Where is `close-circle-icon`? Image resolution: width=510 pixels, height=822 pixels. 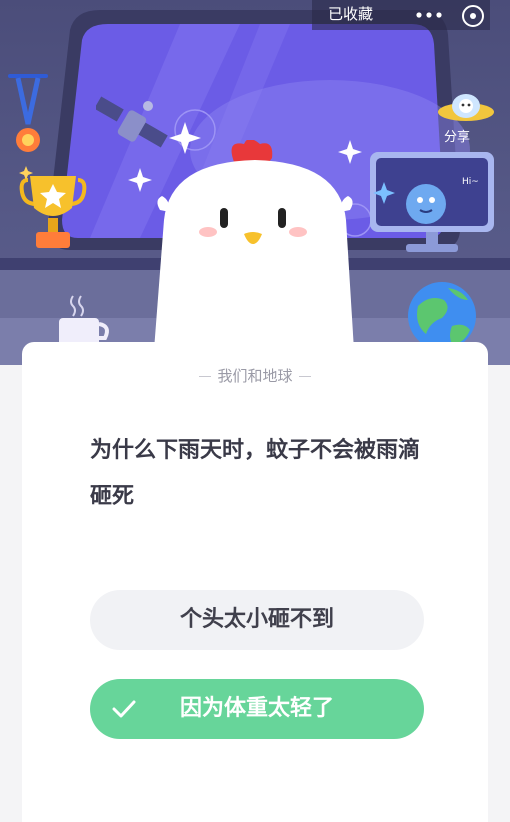 close-circle-icon is located at coordinates (473, 16).